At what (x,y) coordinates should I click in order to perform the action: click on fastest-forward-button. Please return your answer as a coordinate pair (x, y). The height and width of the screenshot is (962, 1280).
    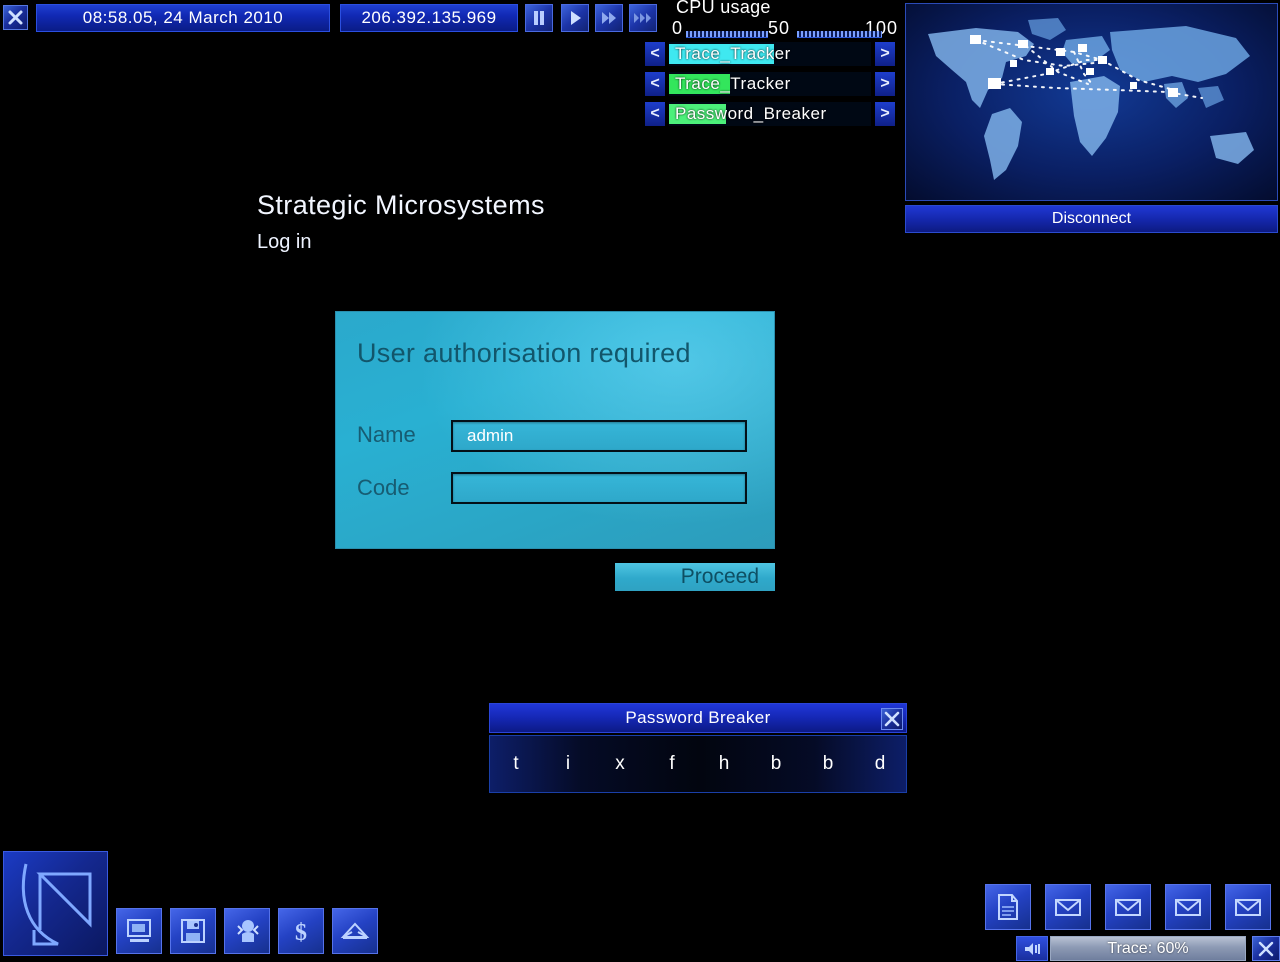
    Looking at the image, I should click on (643, 18).